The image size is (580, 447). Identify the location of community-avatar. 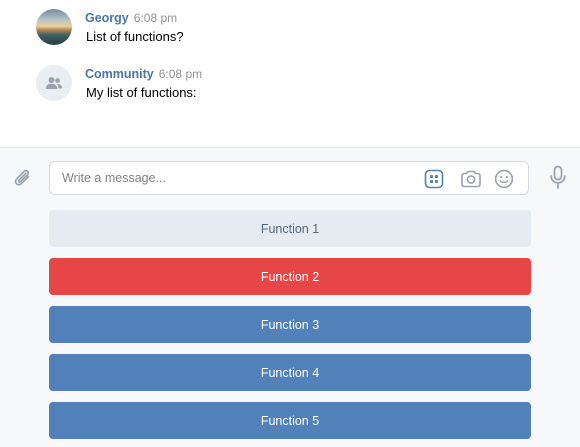
(54, 83).